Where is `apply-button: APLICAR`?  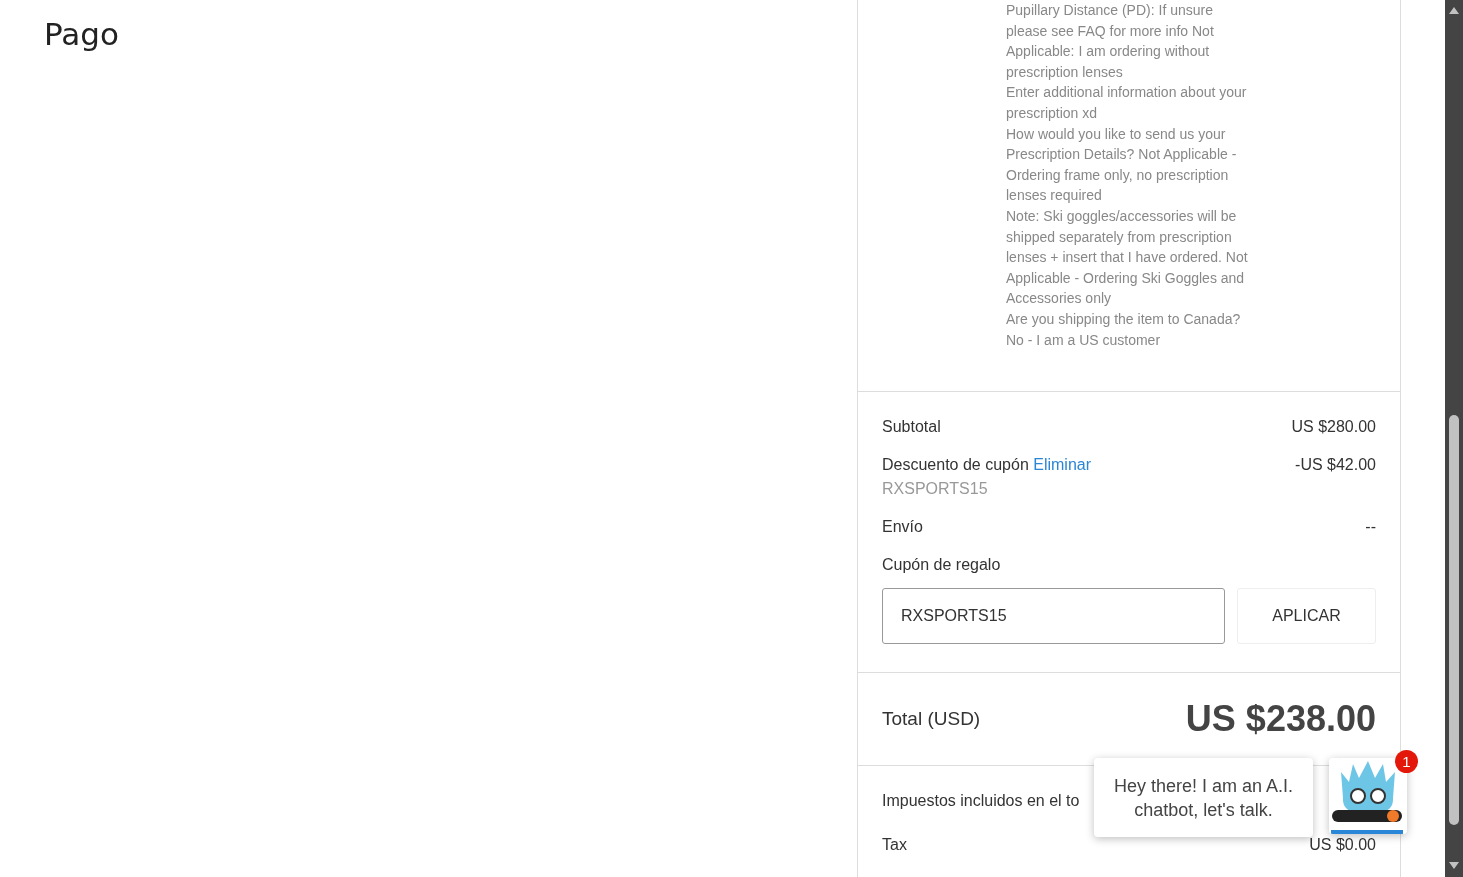 apply-button: APLICAR is located at coordinates (1306, 616).